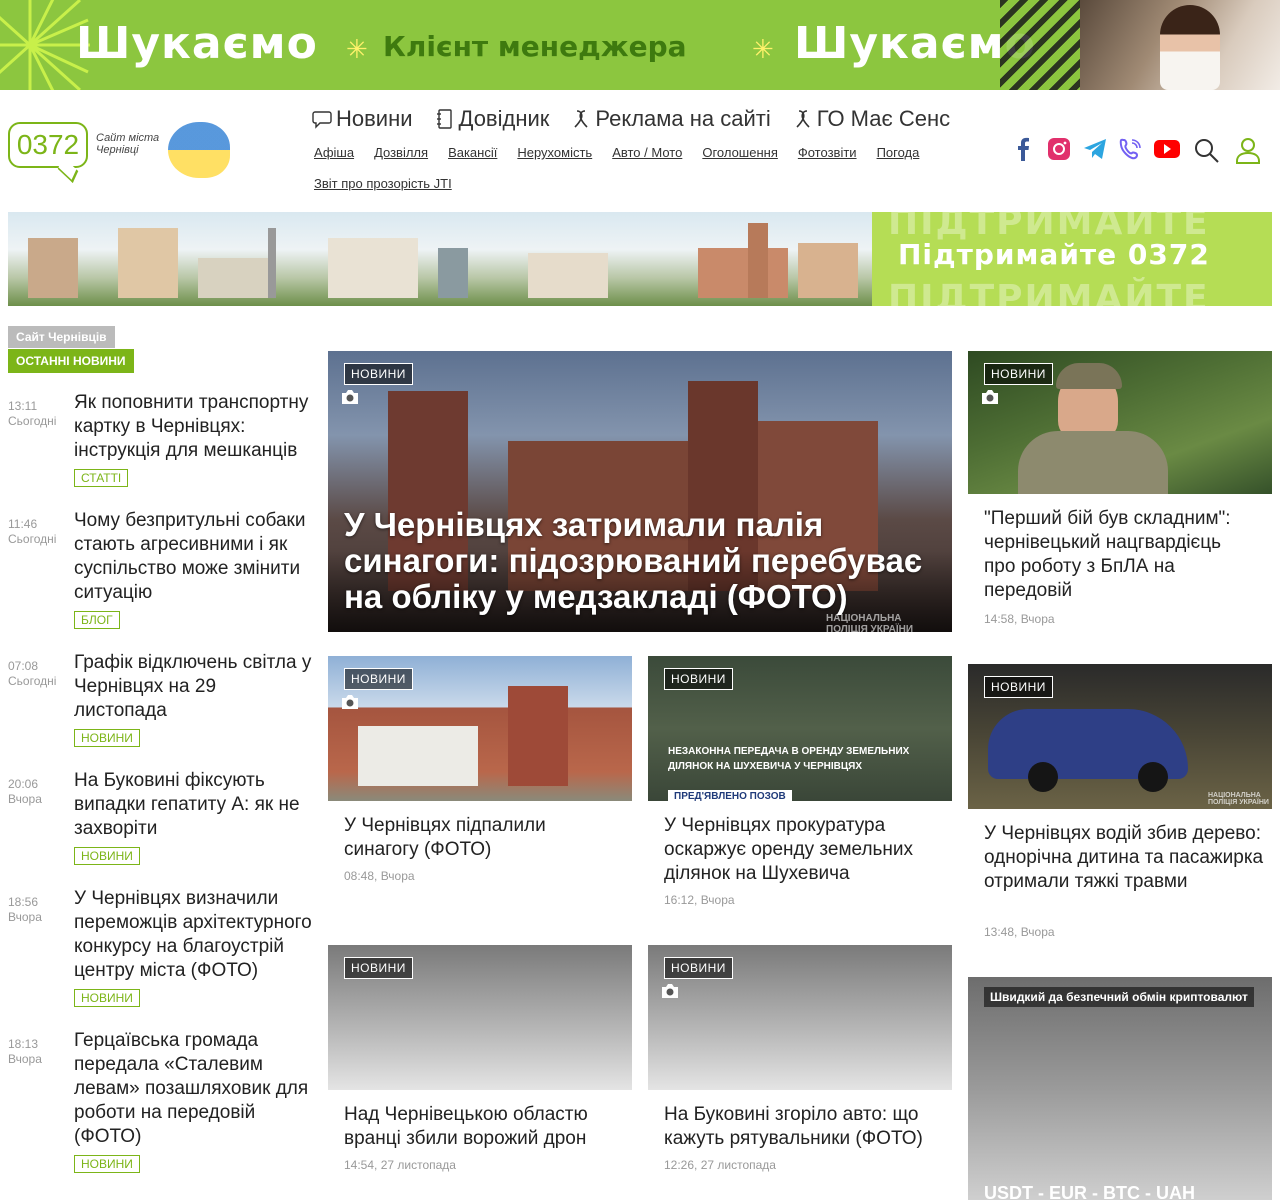  Describe the element at coordinates (730, 795) in the screenshot. I see `image-subcaption: ПРЕД'ЯВЛЕНО ПОЗОВ` at that location.